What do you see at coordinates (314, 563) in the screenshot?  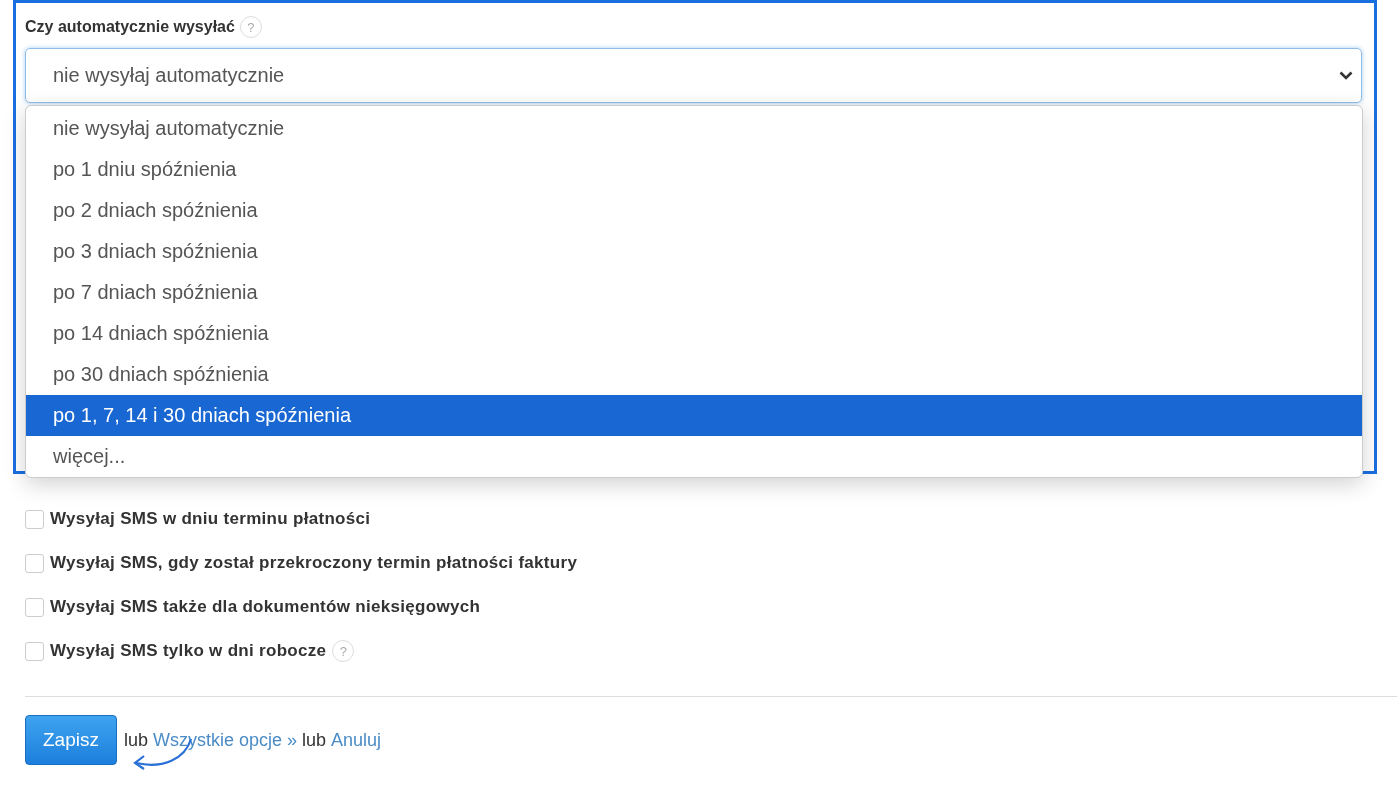 I see `checkbox-label: Wysyłaj SMS, gdy został przekroczony termin płatności faktury` at bounding box center [314, 563].